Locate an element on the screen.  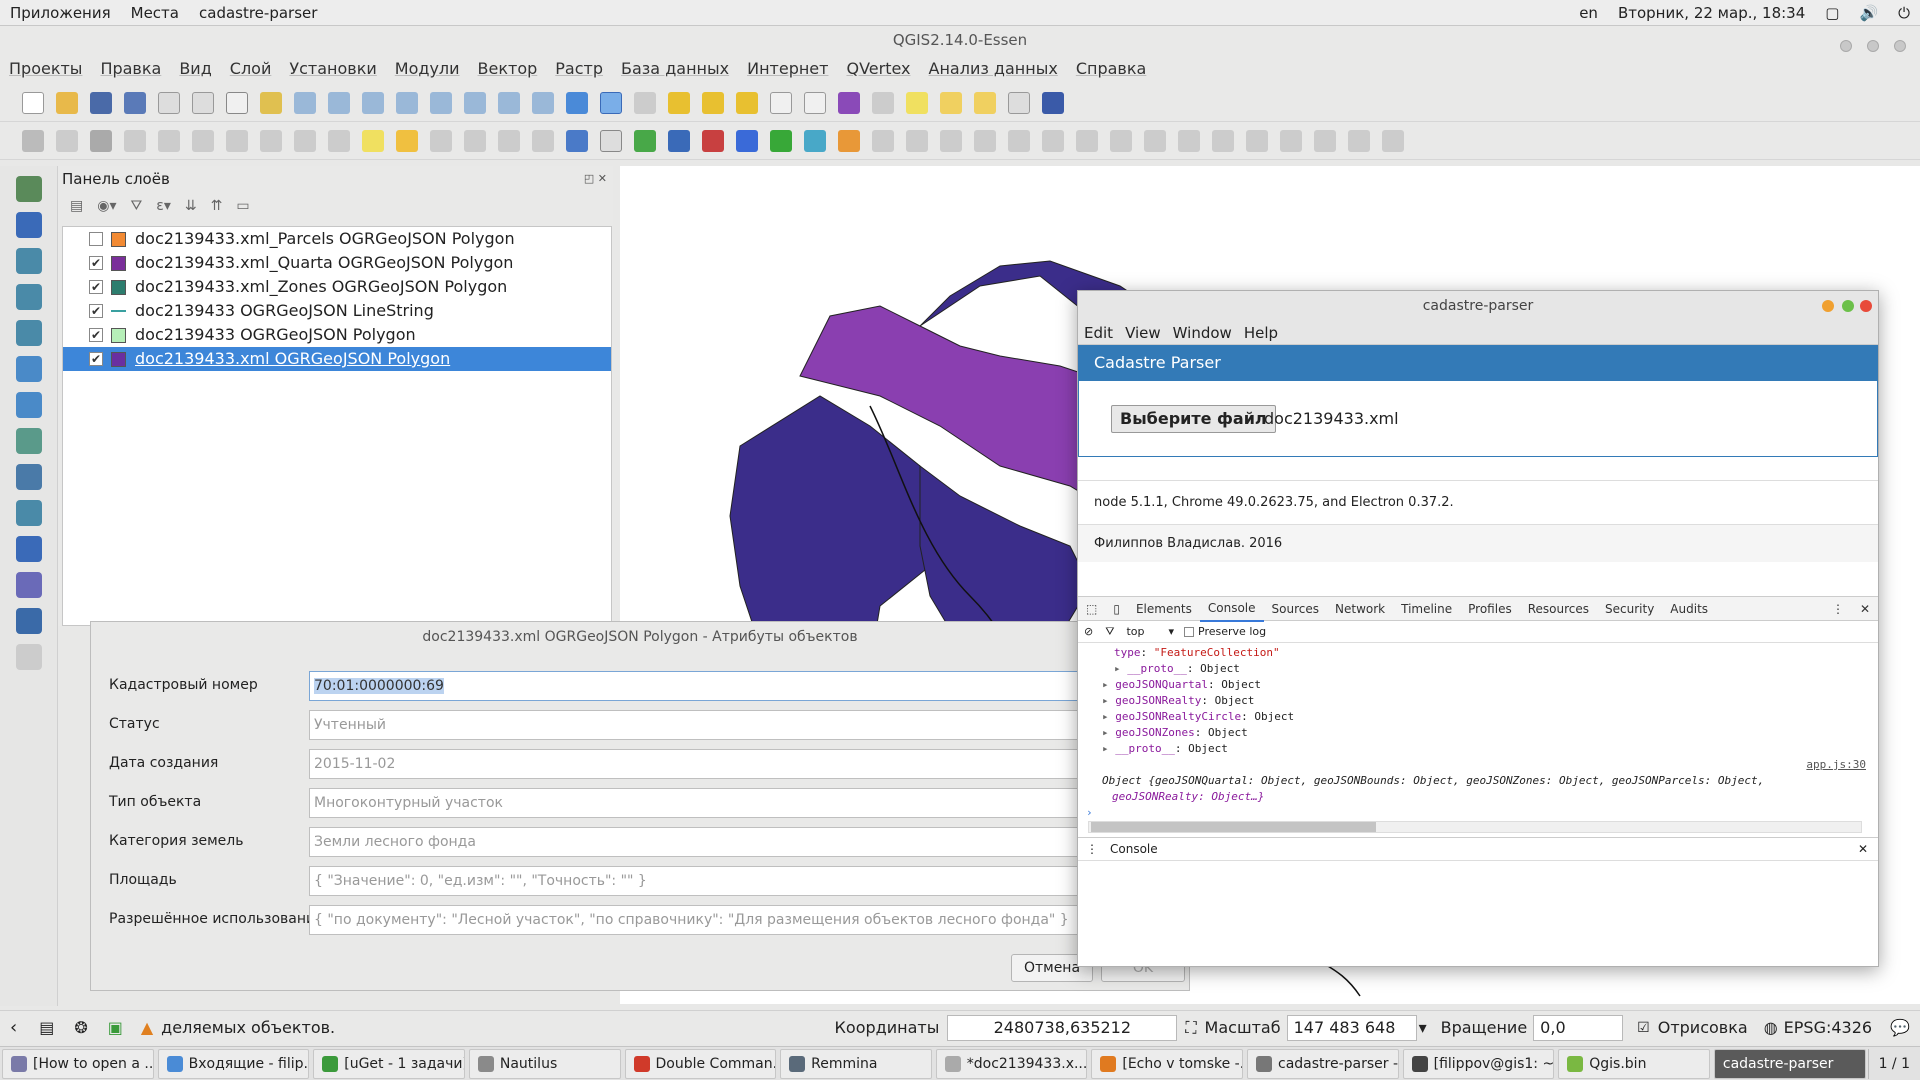
filter-icon: ⛛ is located at coordinates (1109, 632).